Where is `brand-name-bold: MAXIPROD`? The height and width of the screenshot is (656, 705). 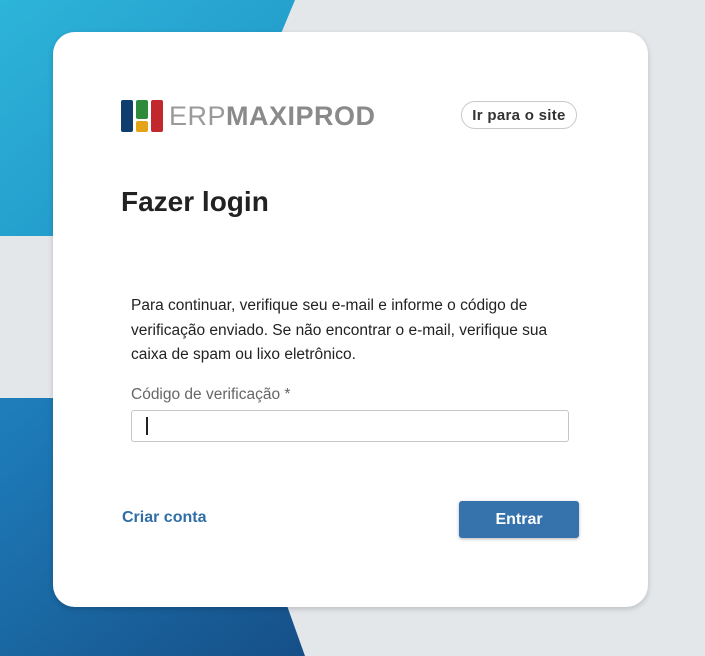
brand-name-bold: MAXIPROD is located at coordinates (301, 116).